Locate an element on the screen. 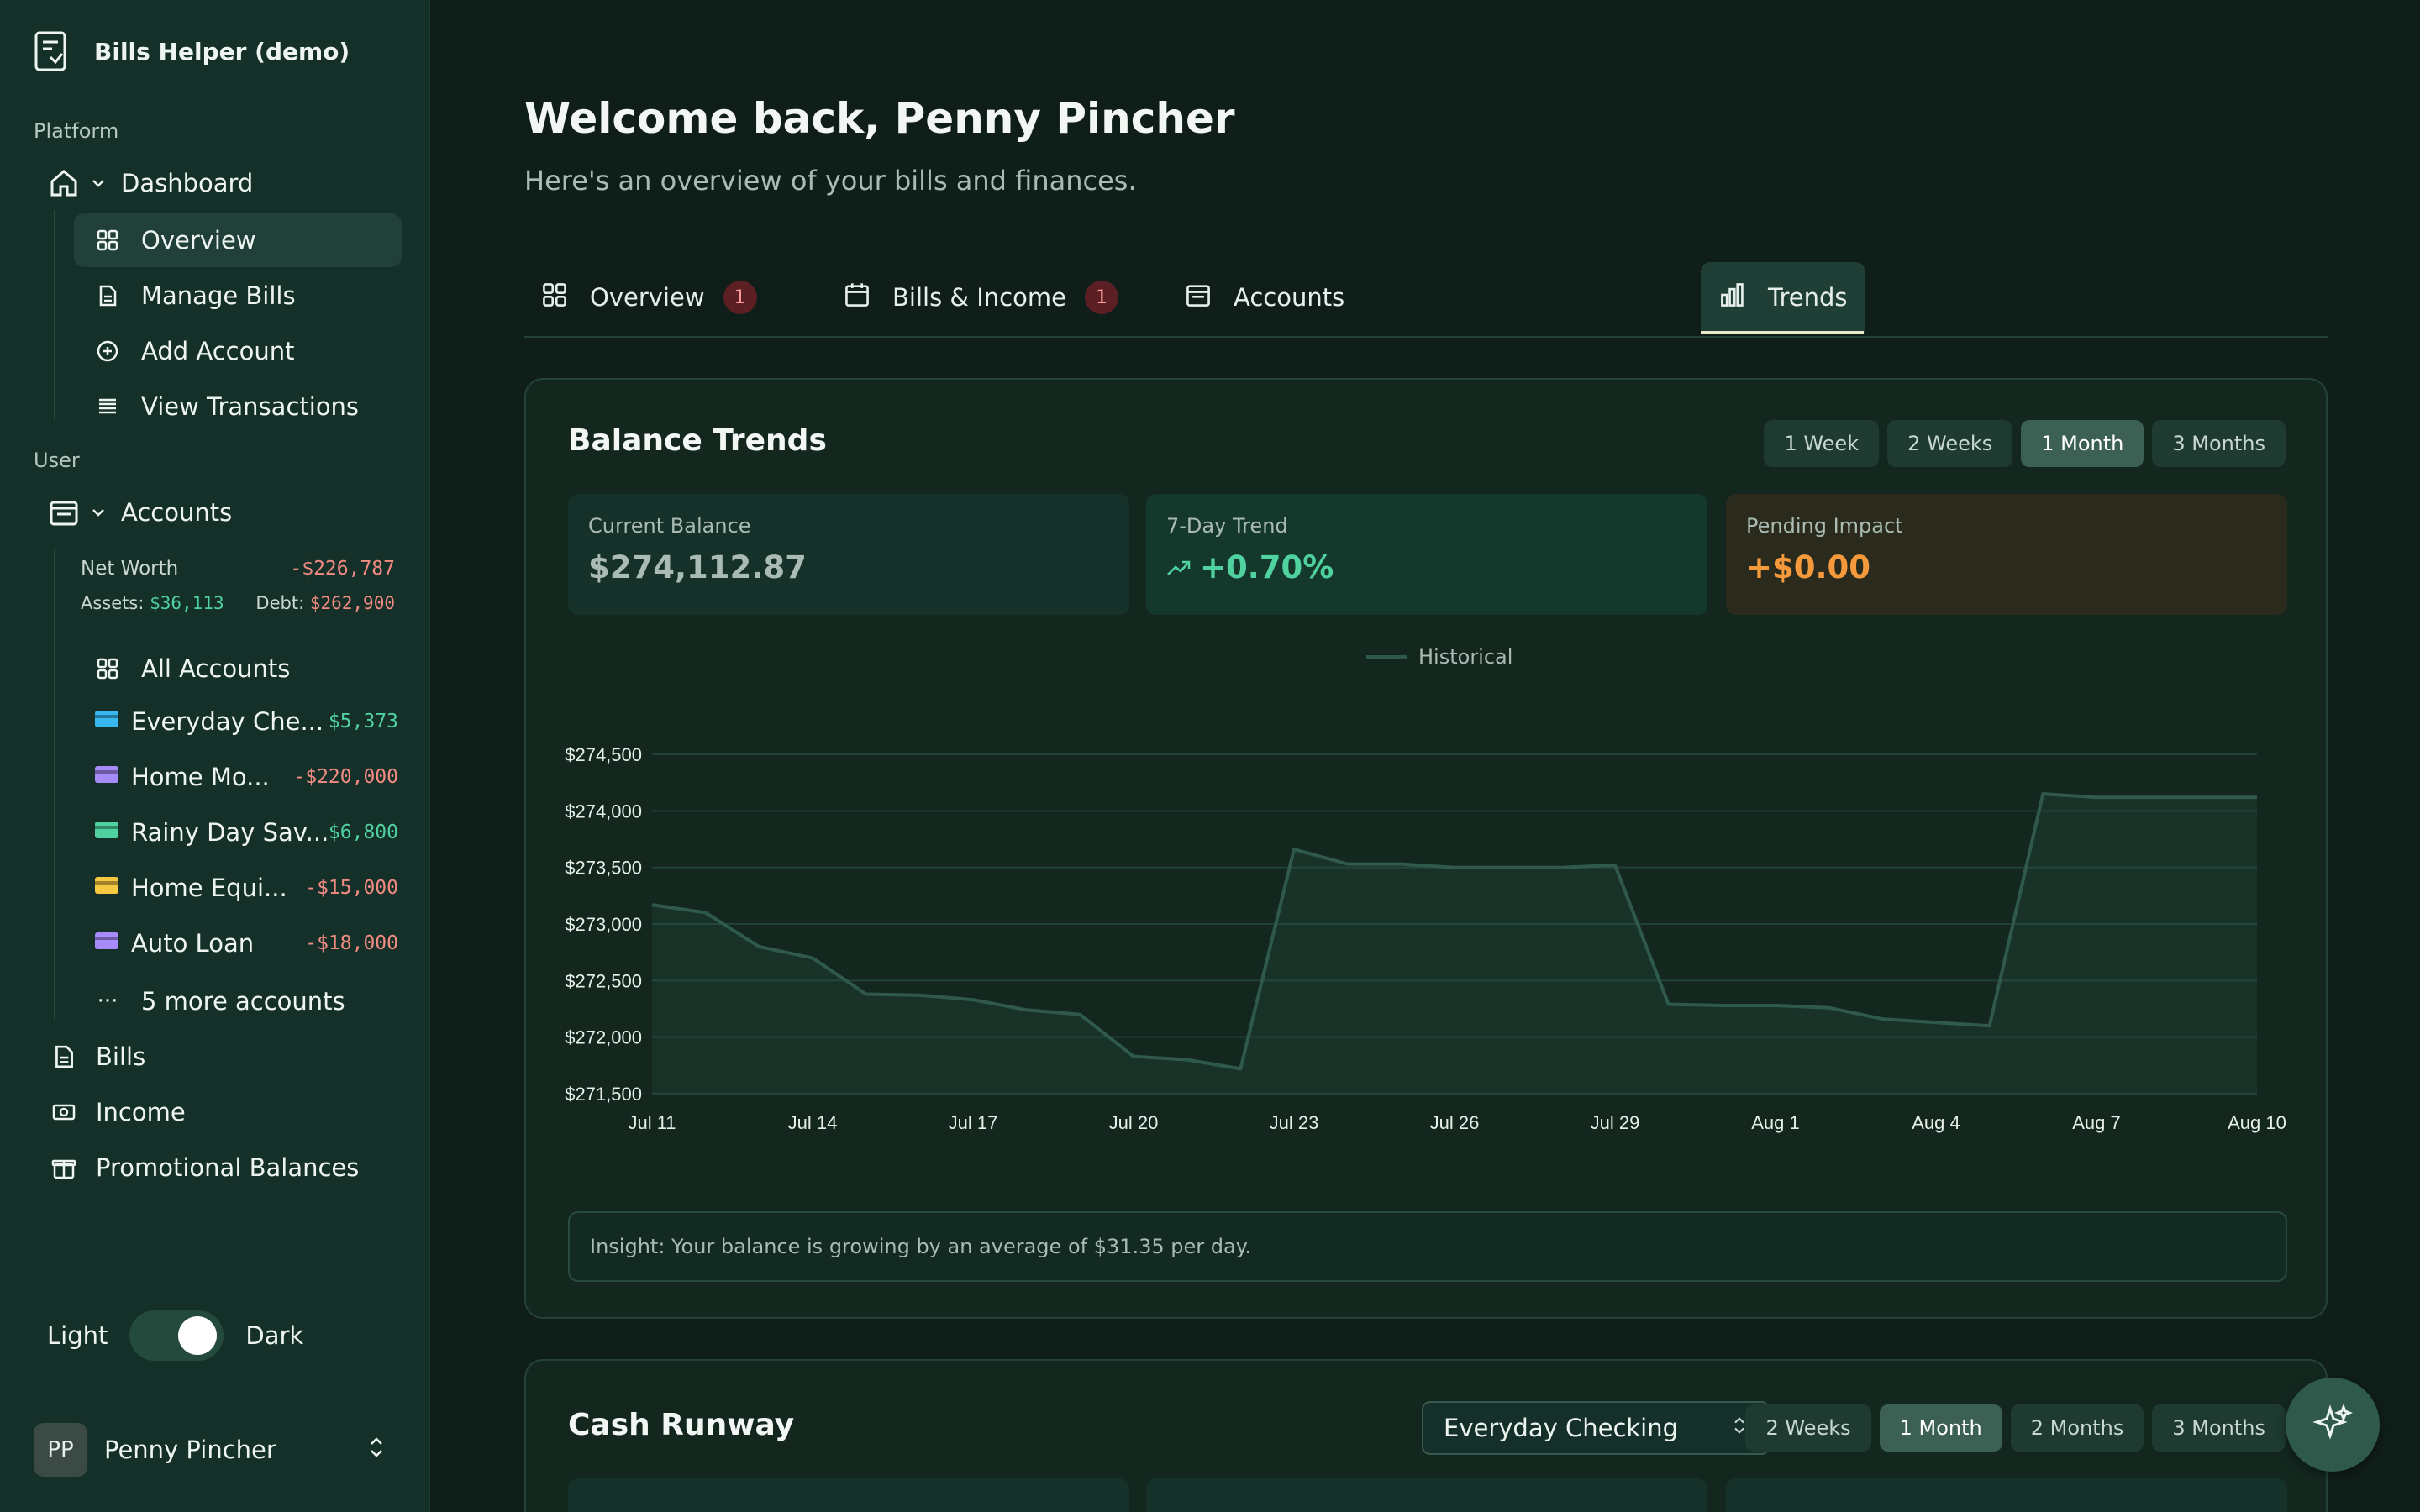 Image resolution: width=2420 pixels, height=1512 pixels. chart-legend: Historical is located at coordinates (1439, 657).